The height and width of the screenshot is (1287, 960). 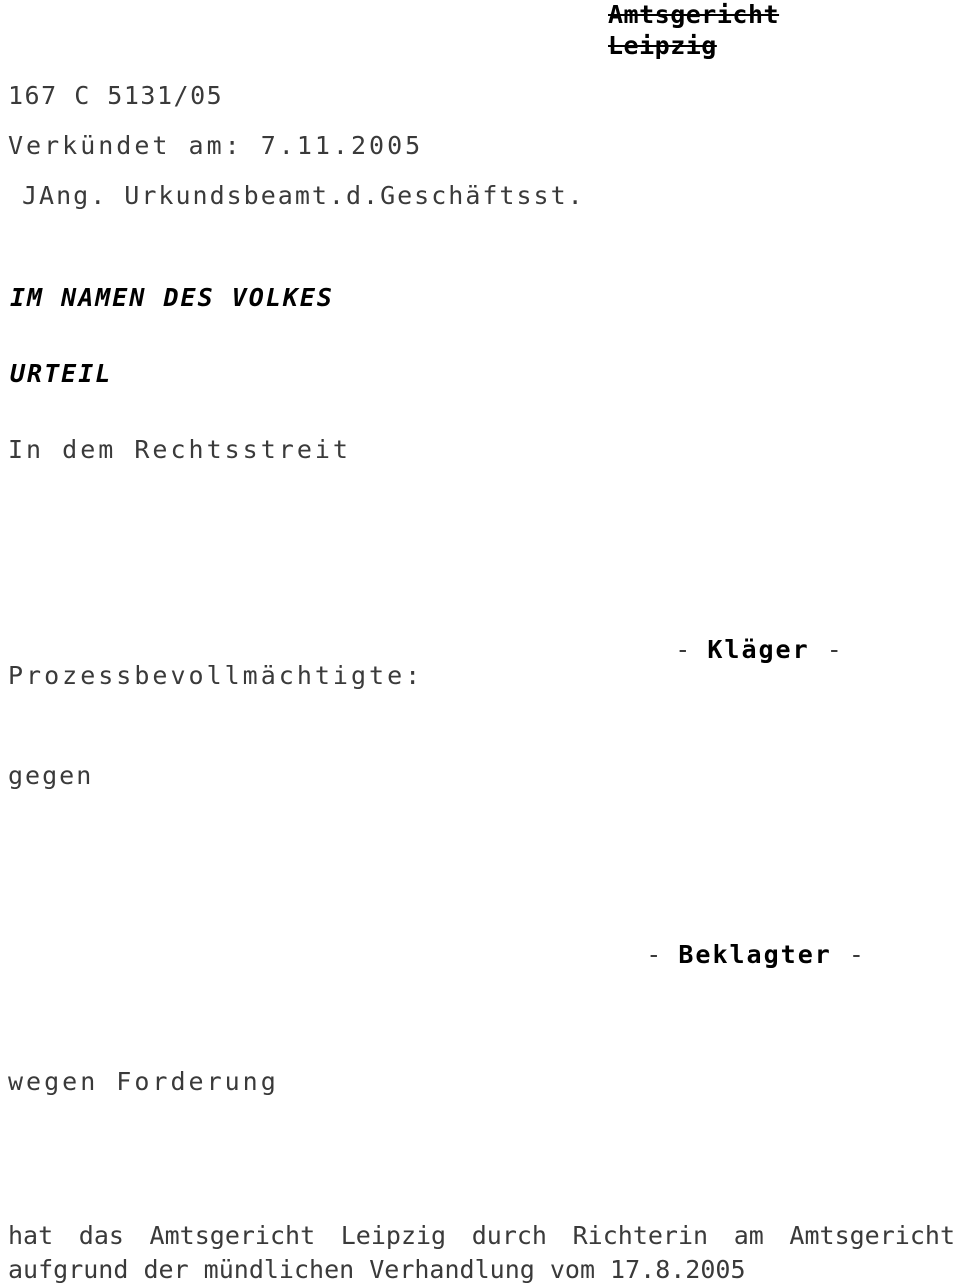 I want to click on dash-left-plaintiff: -, so click(x=683, y=649).